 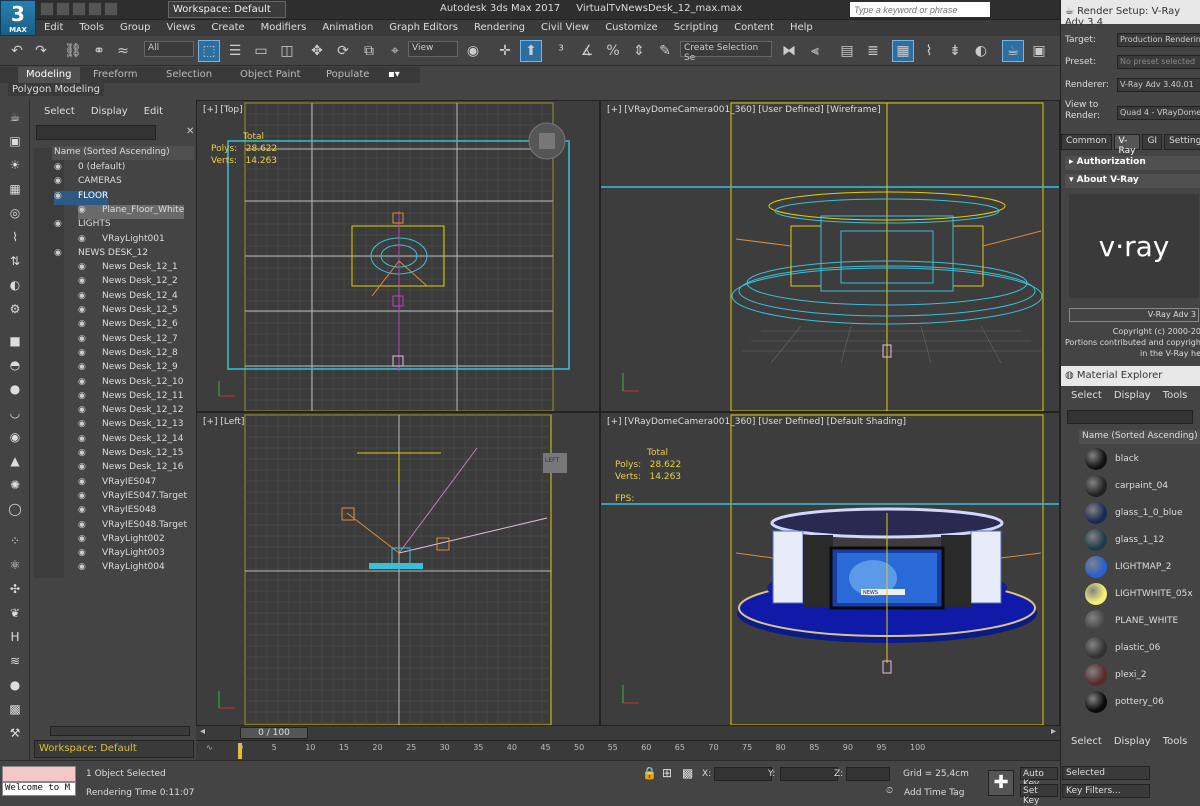 What do you see at coordinates (15, 661) in the screenshot?
I see `hair-icon: ≋` at bounding box center [15, 661].